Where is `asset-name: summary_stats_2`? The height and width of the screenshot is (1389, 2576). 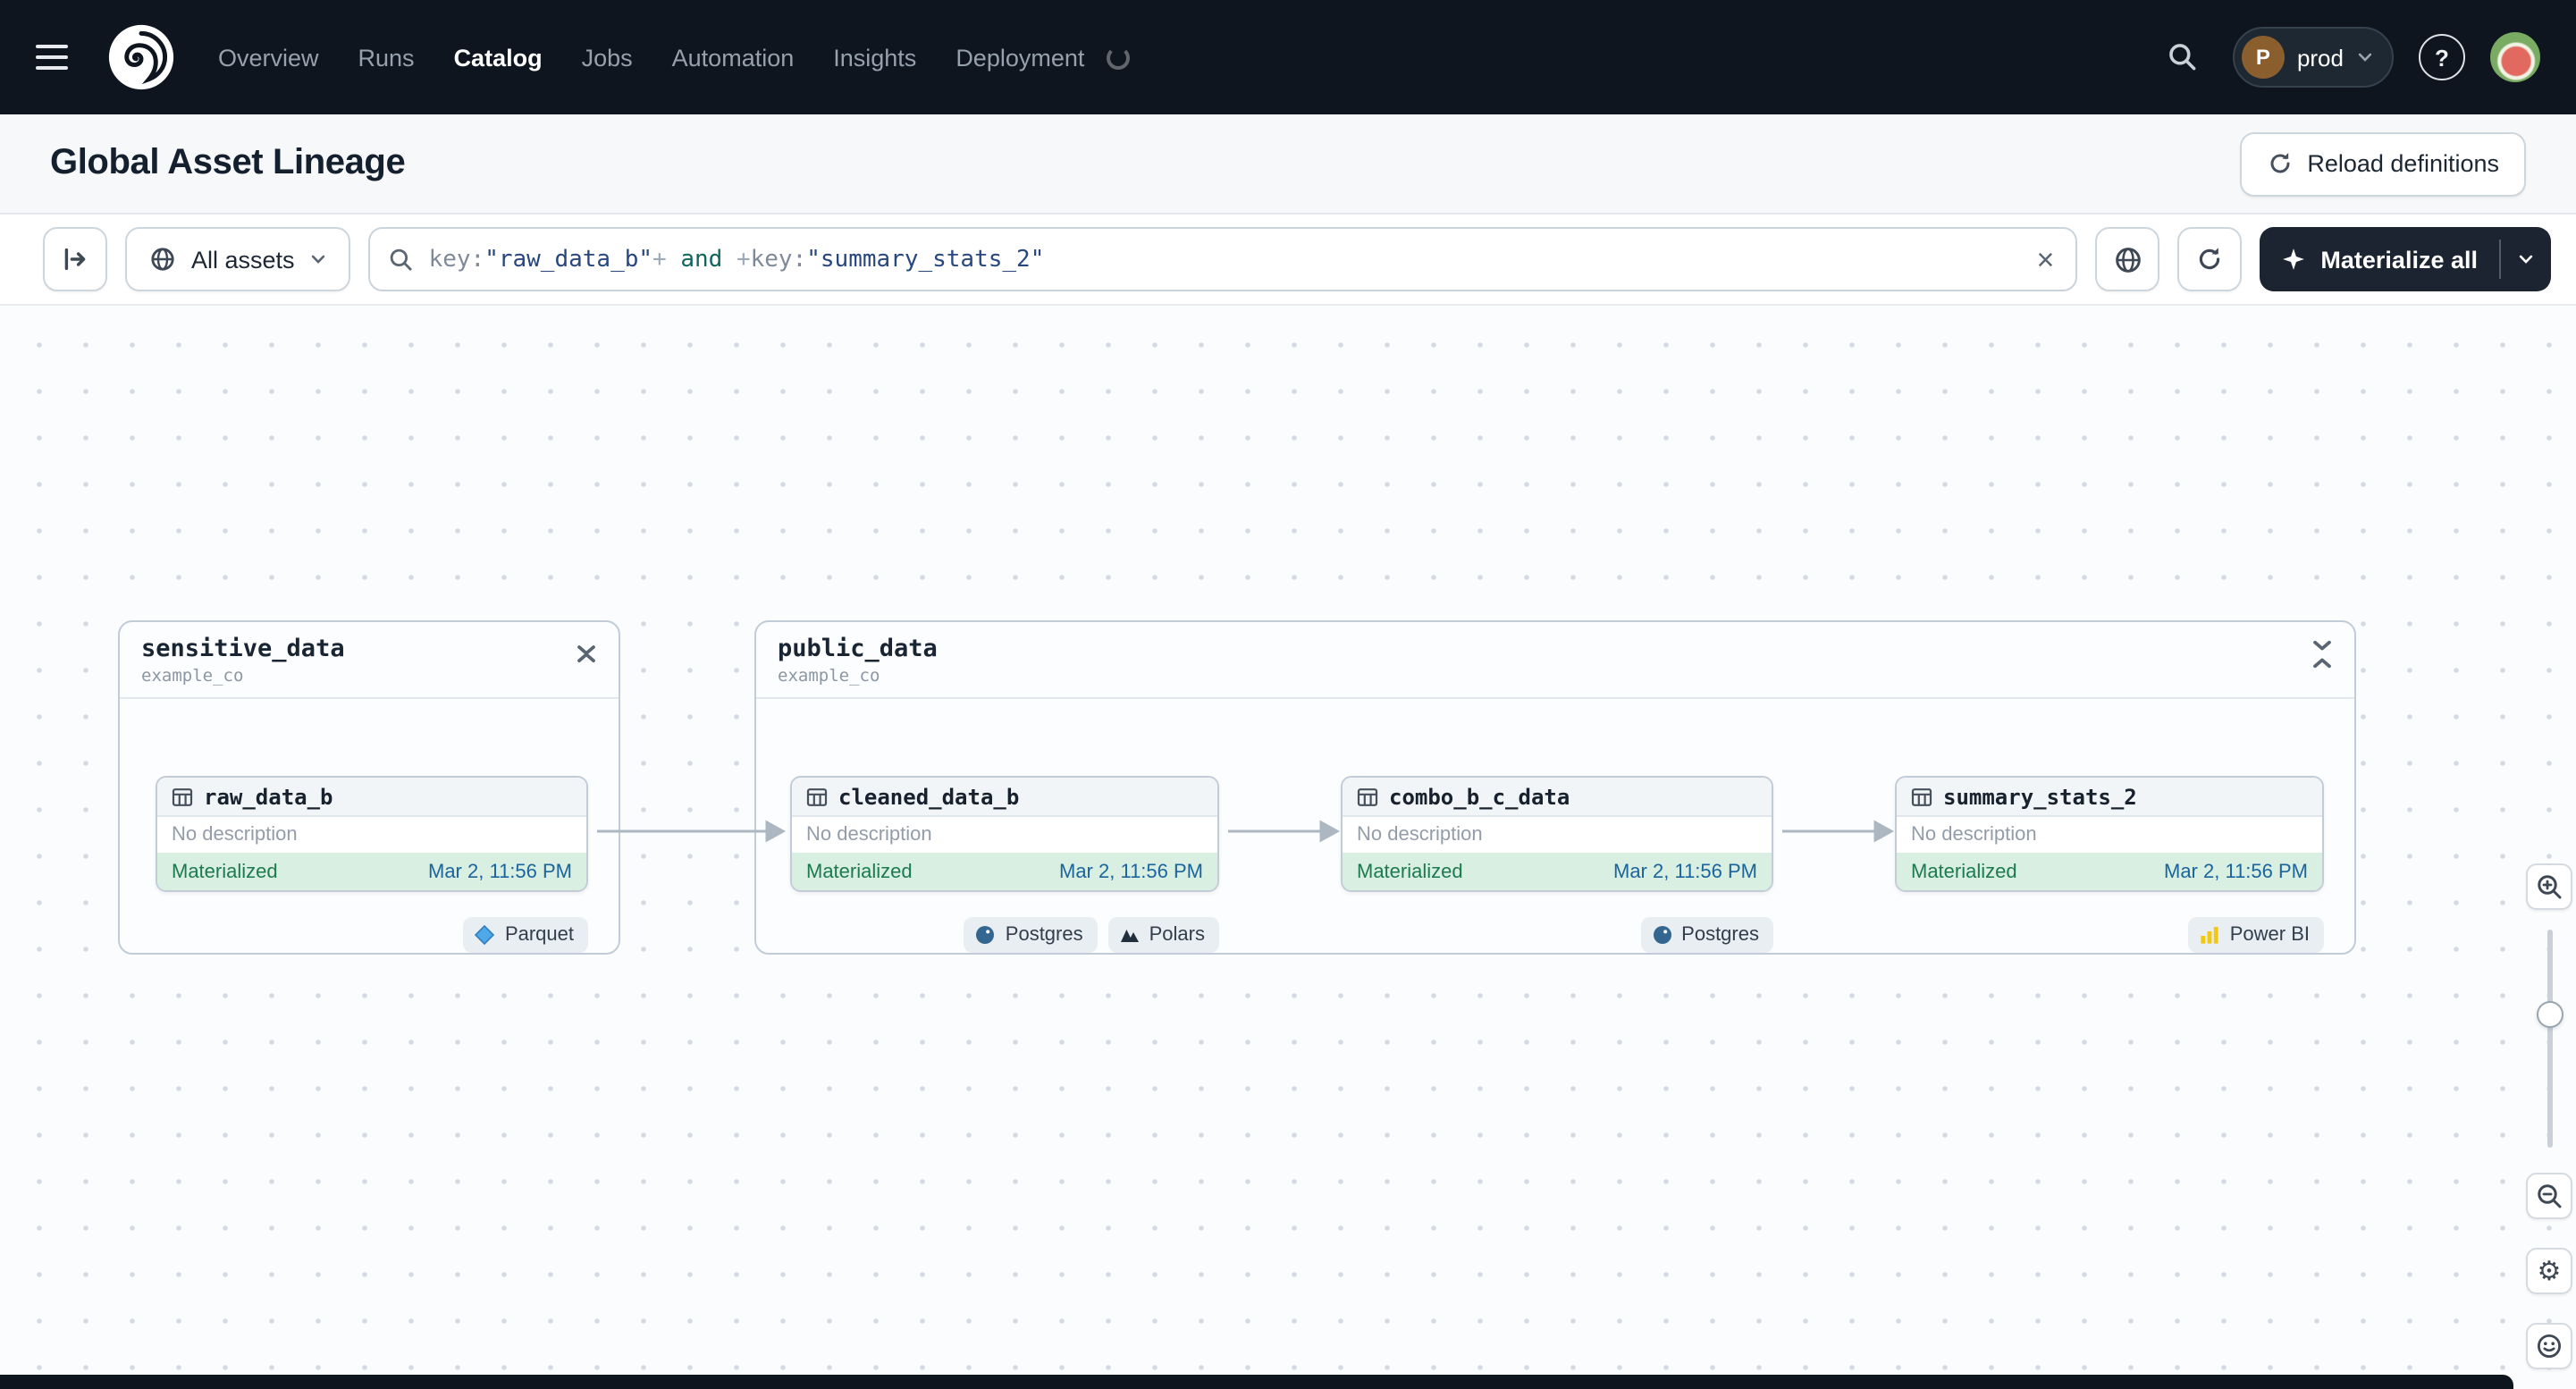
asset-name: summary_stats_2 is located at coordinates (2040, 796).